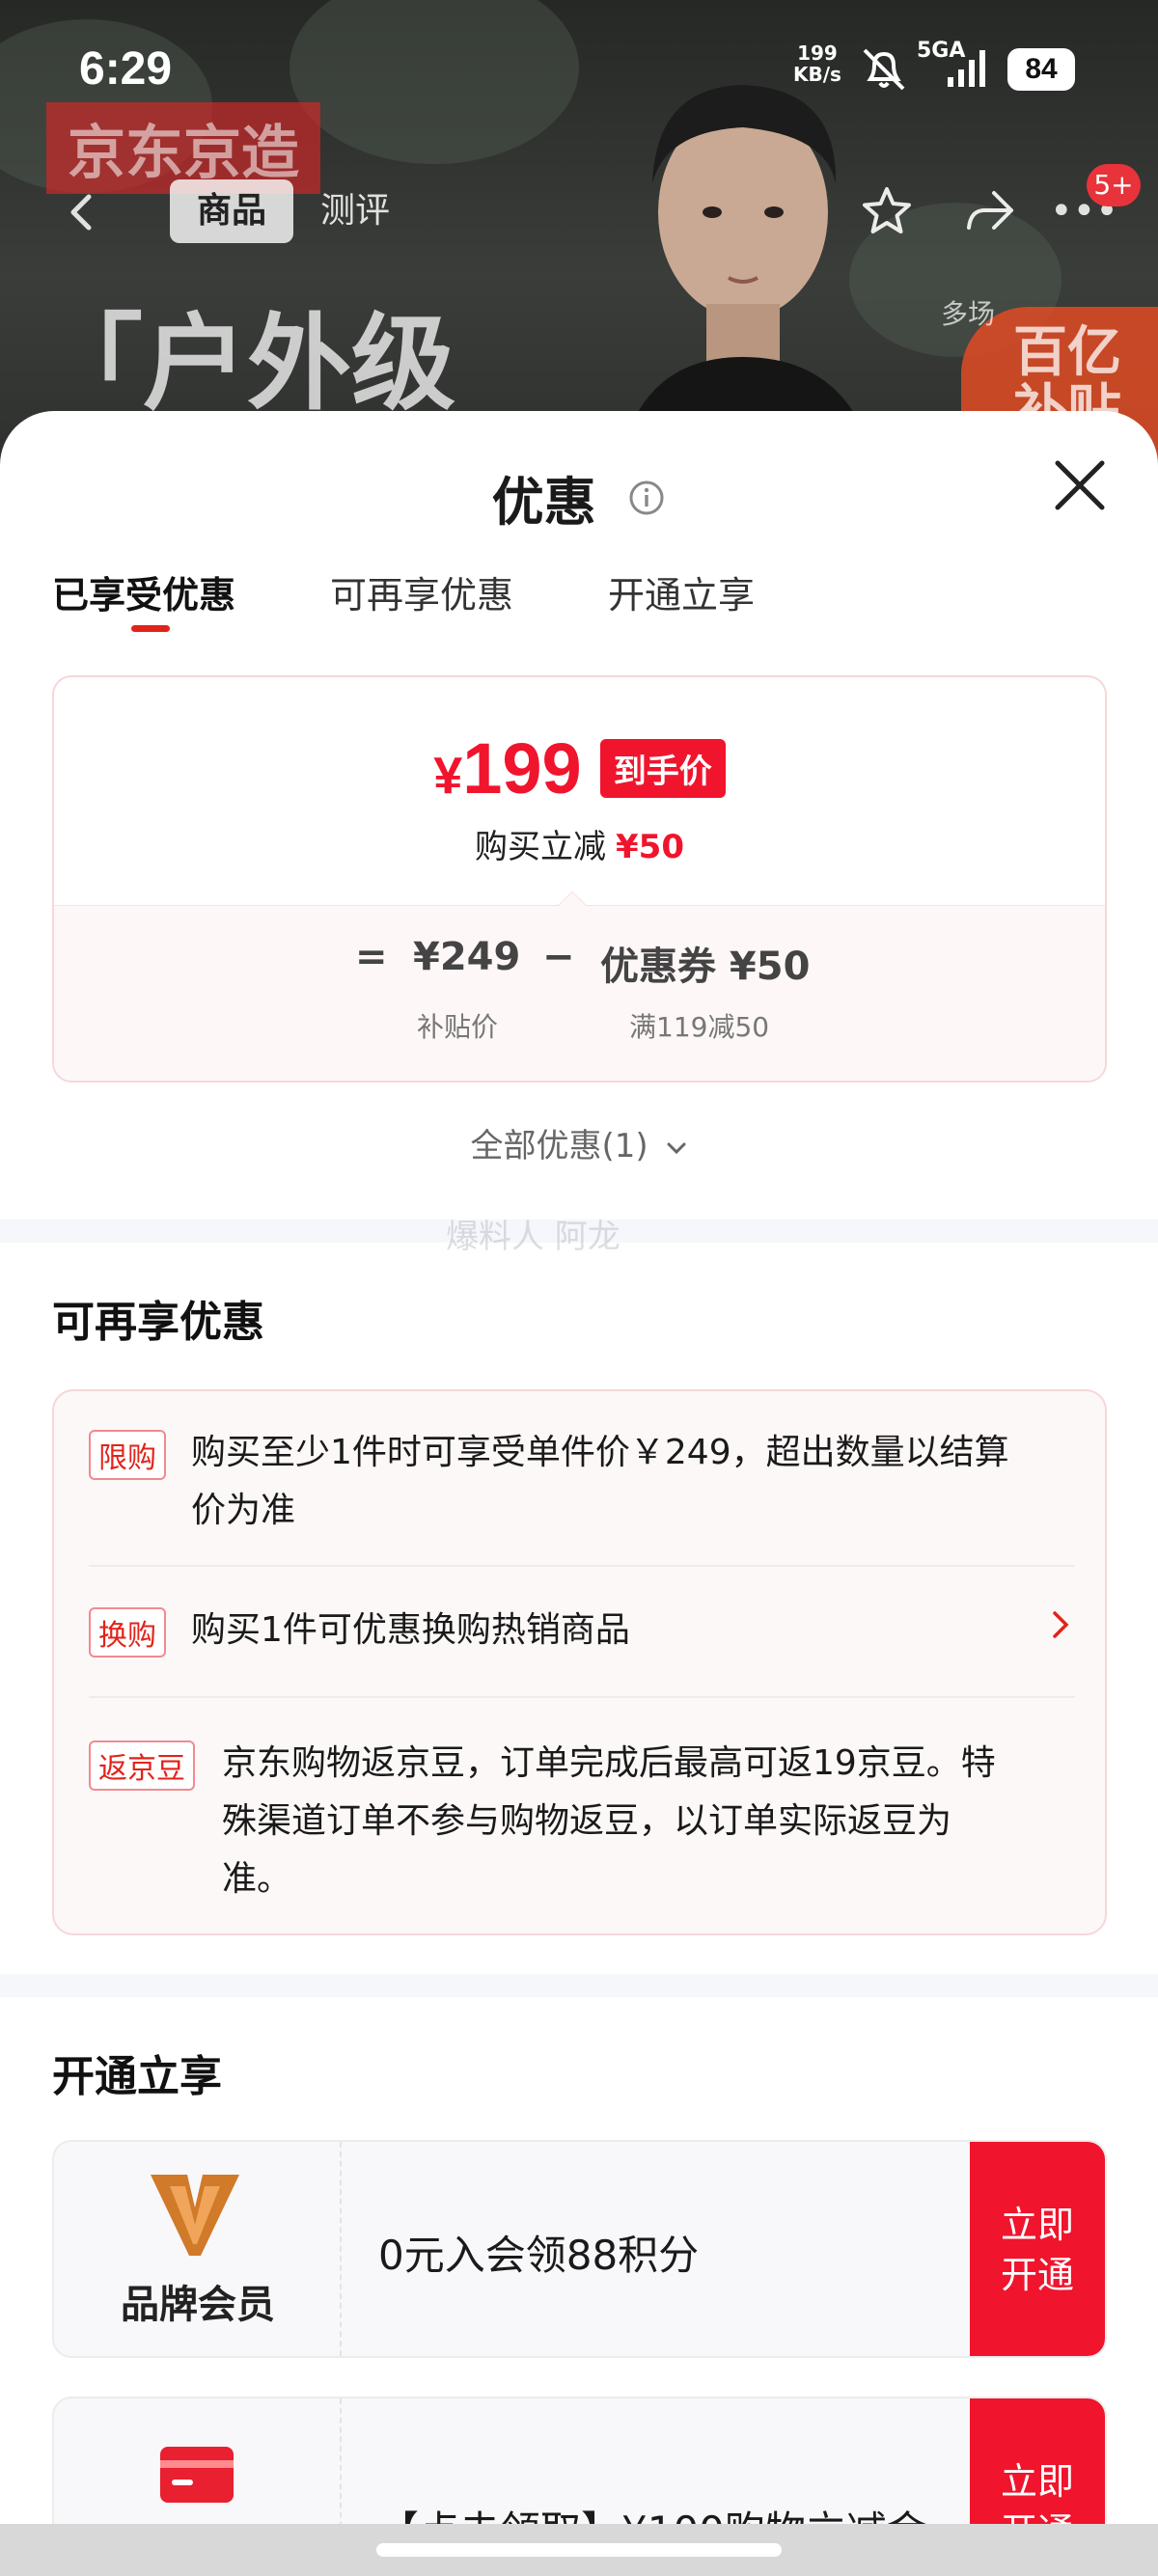 The image size is (1158, 2576). I want to click on final-price-value: 199, so click(522, 768).